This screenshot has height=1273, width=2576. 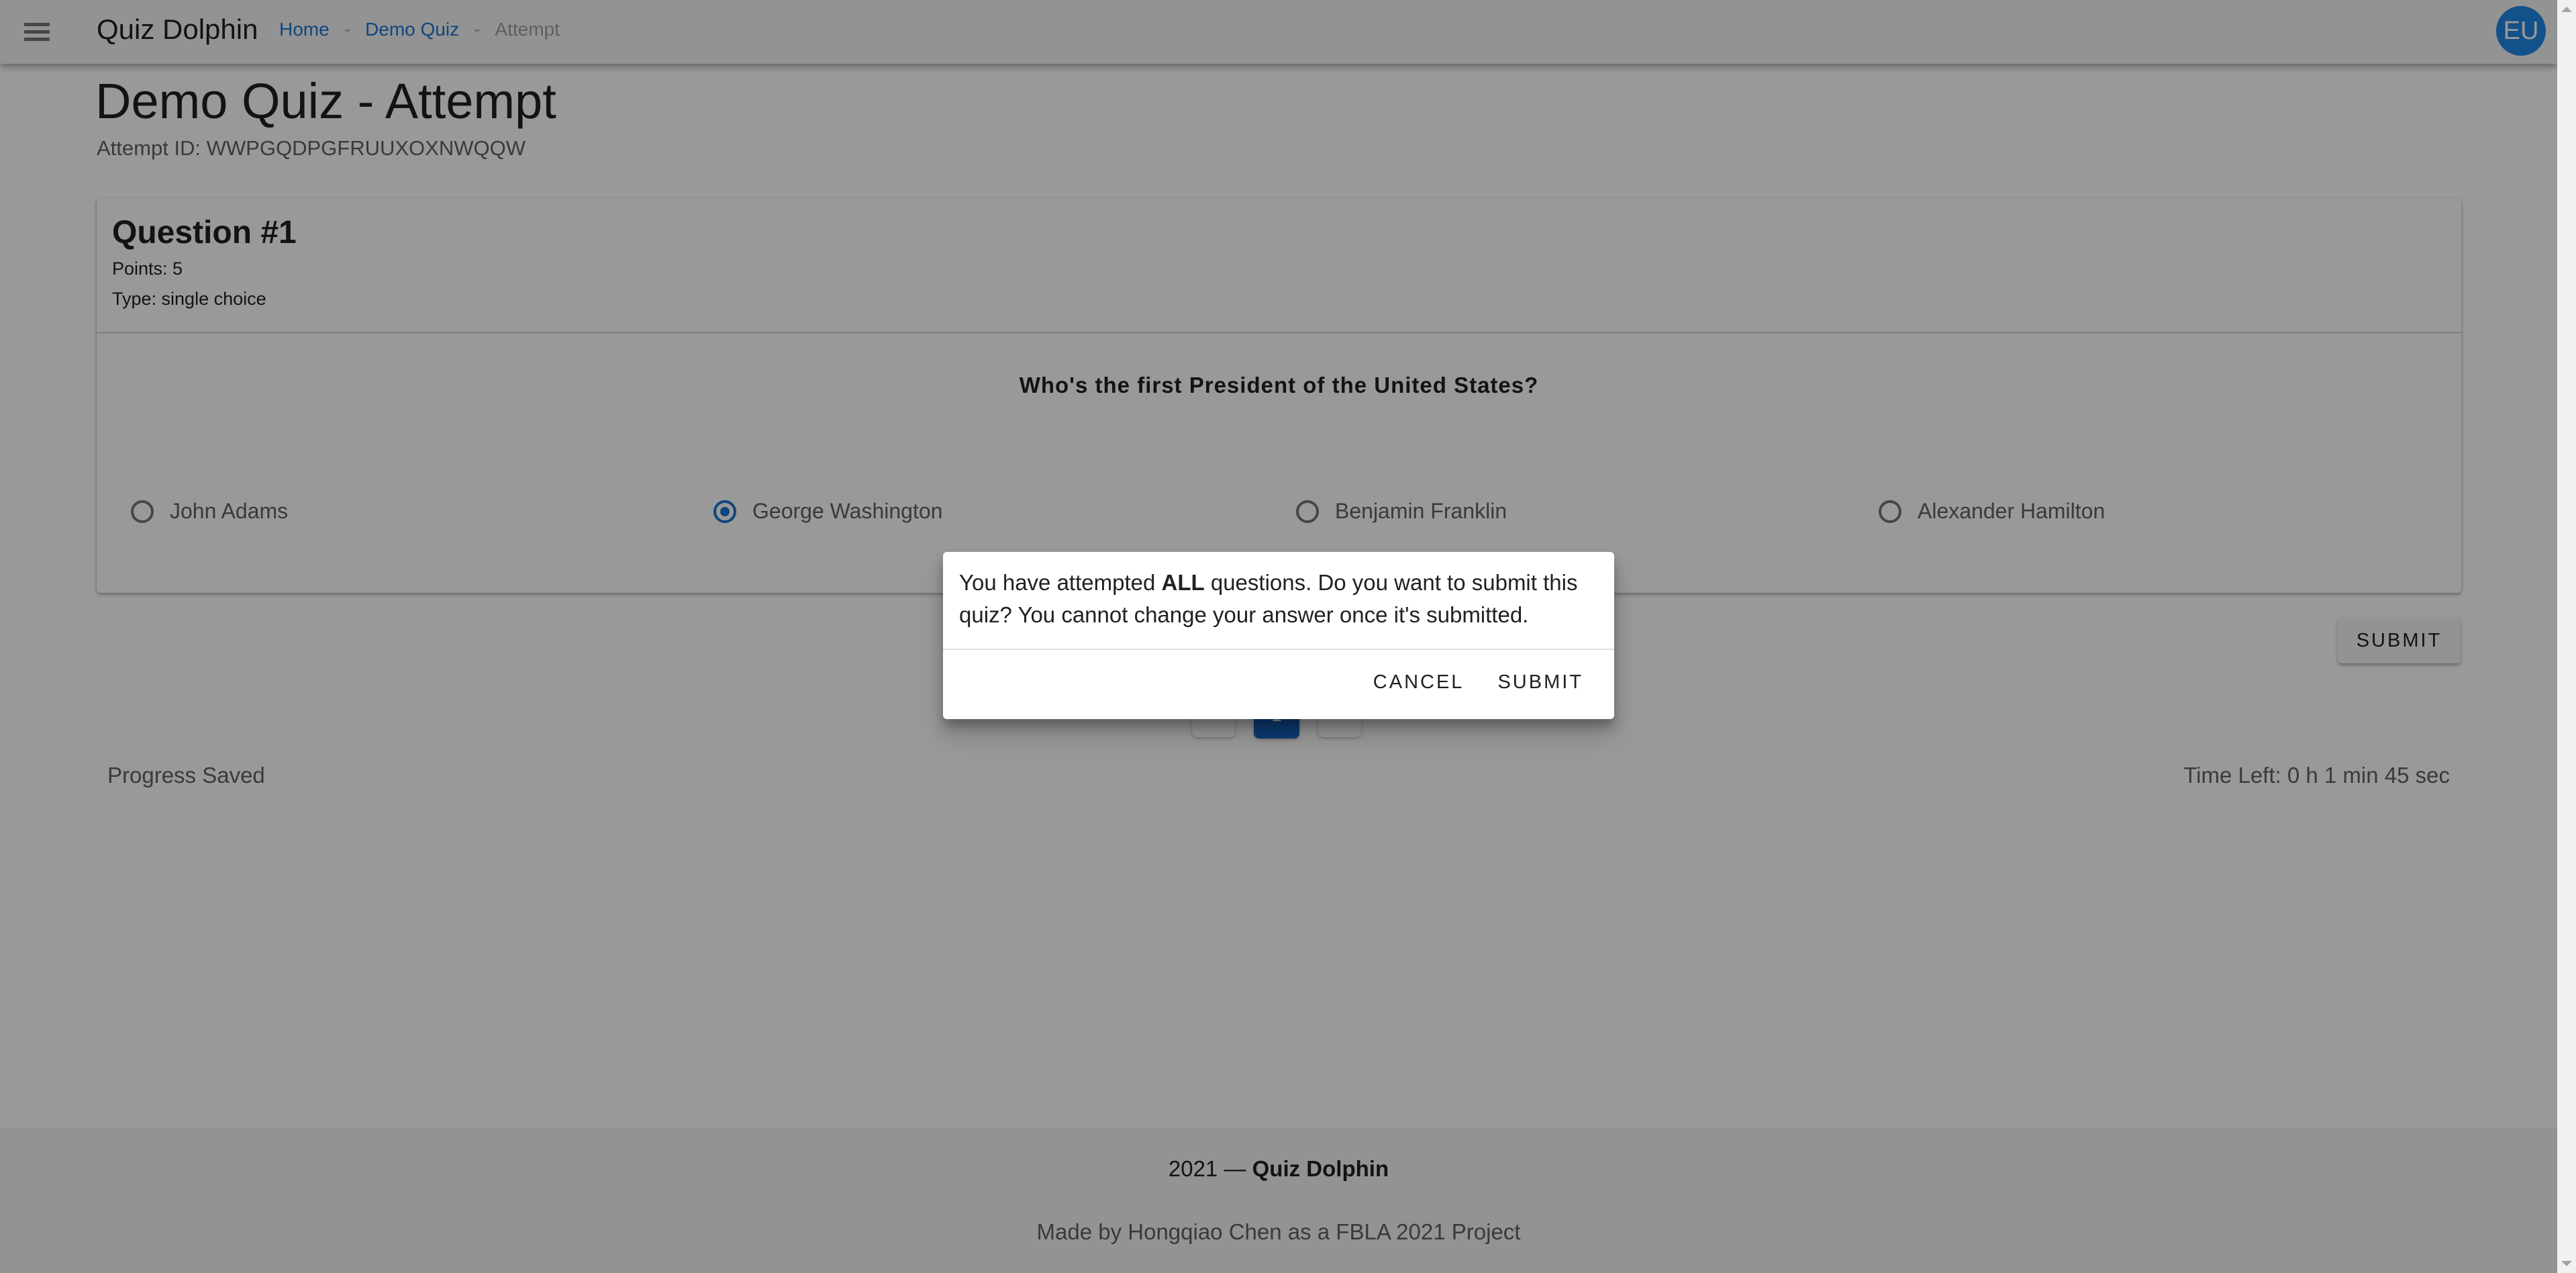 What do you see at coordinates (1419, 682) in the screenshot?
I see `dialog-cancel-button: CANCEL` at bounding box center [1419, 682].